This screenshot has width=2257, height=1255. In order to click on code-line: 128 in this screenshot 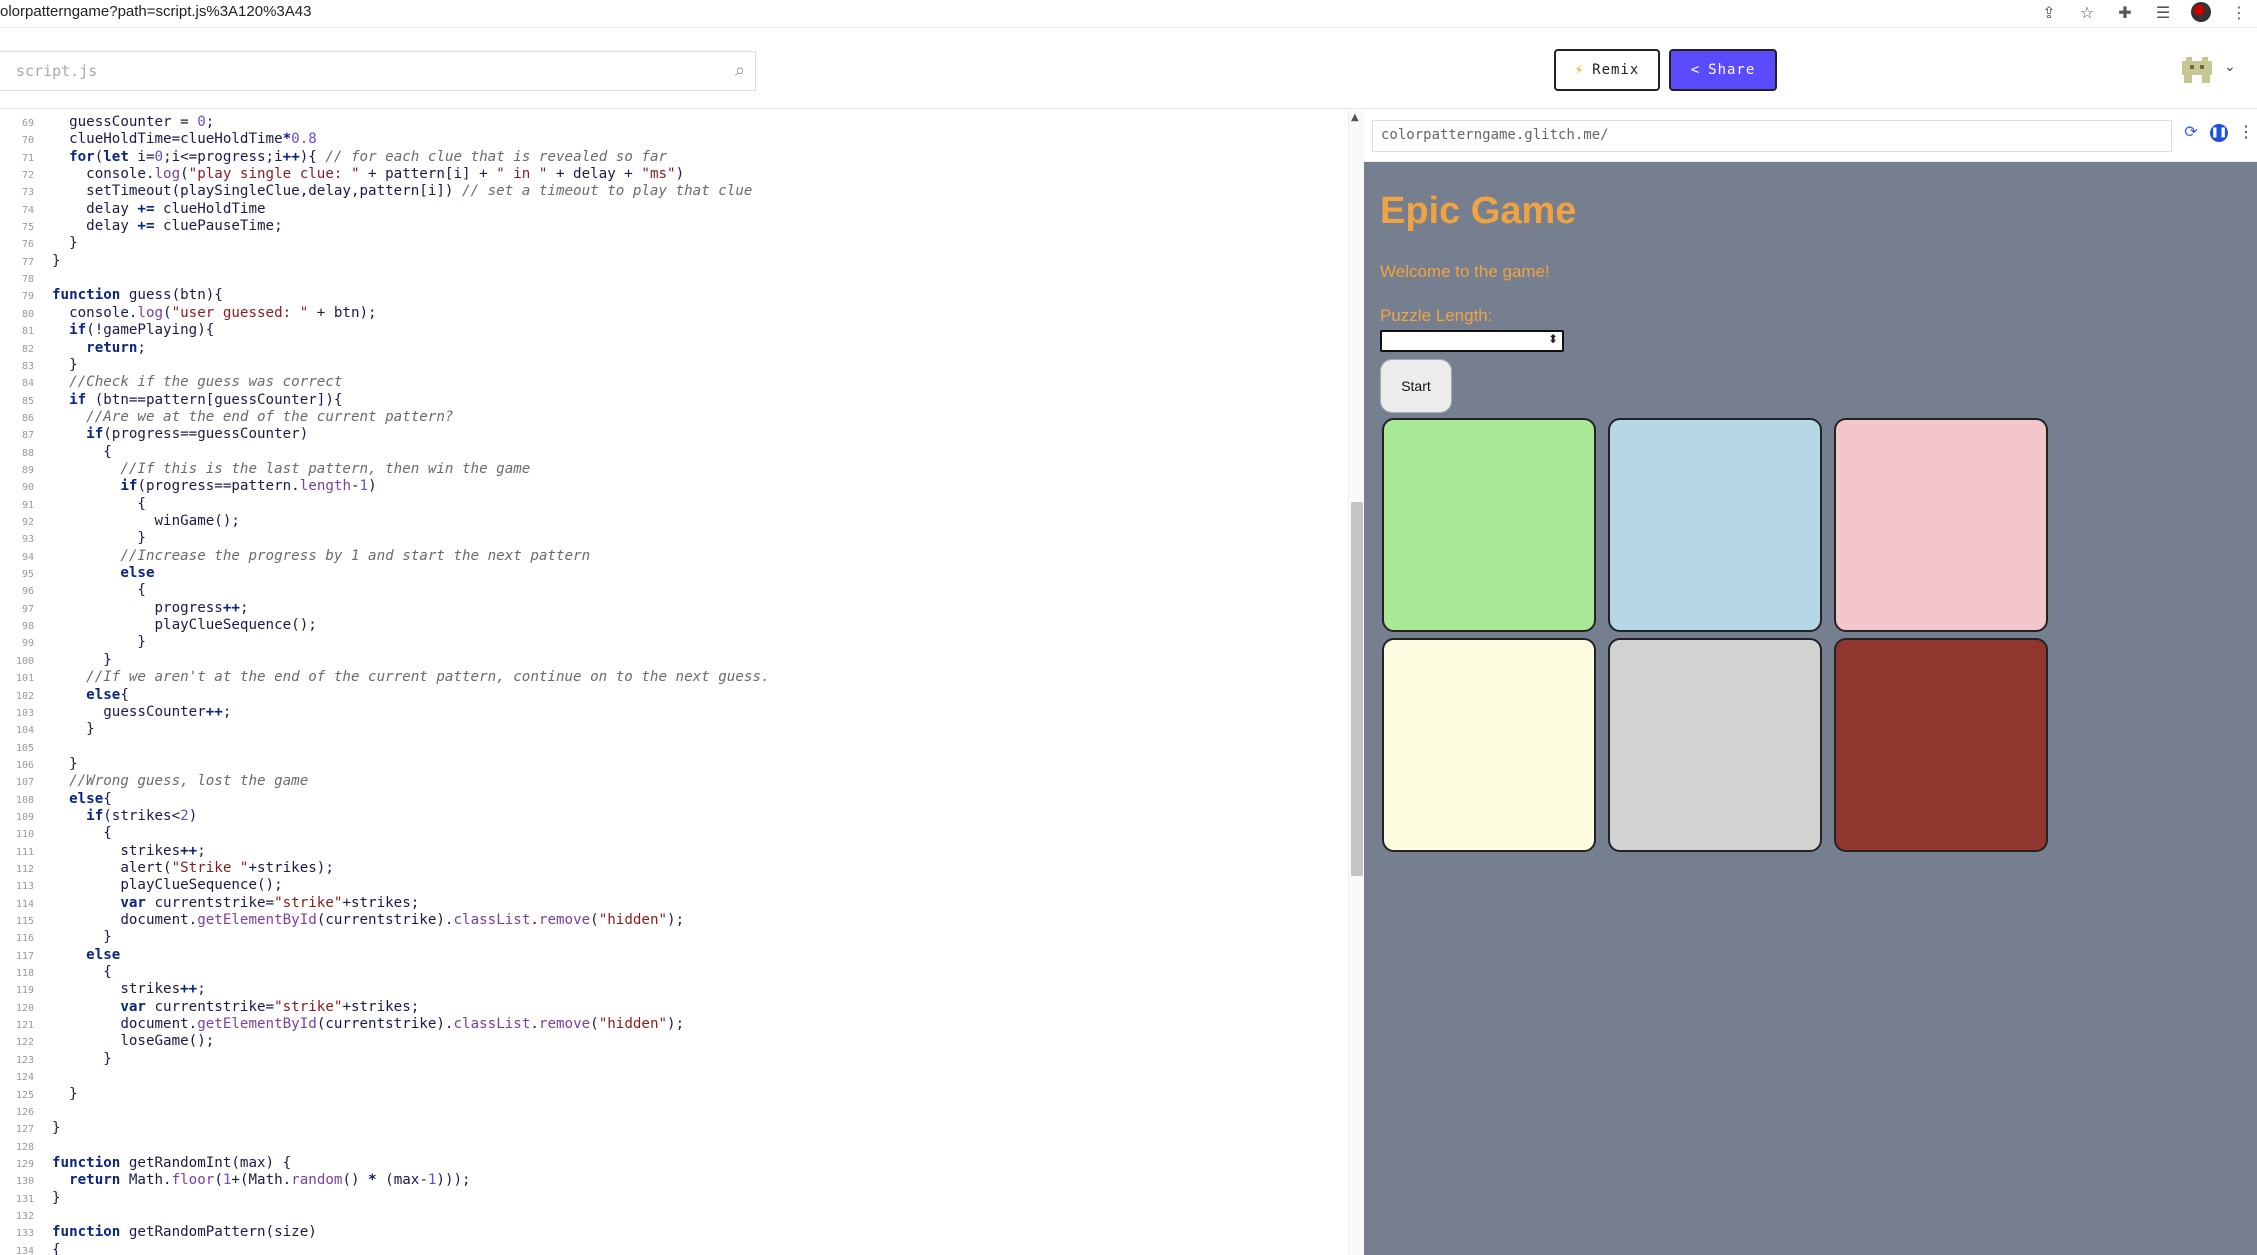, I will do `click(670, 1146)`.